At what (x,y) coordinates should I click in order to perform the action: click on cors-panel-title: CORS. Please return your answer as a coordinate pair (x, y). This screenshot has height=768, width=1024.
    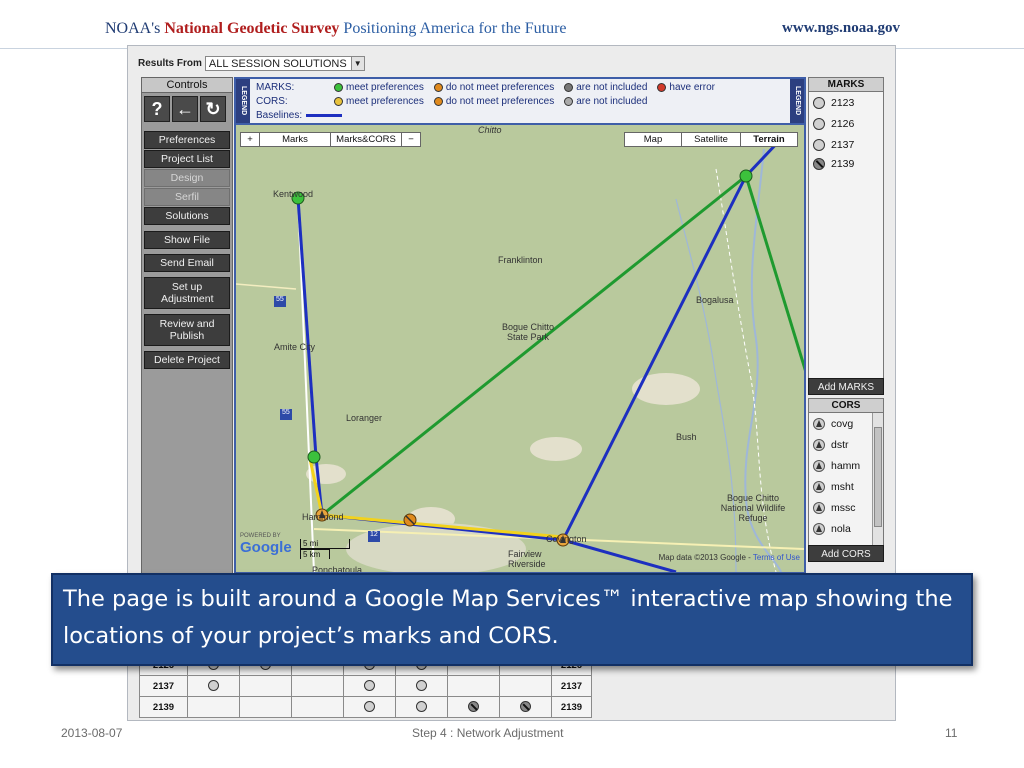
    Looking at the image, I should click on (846, 406).